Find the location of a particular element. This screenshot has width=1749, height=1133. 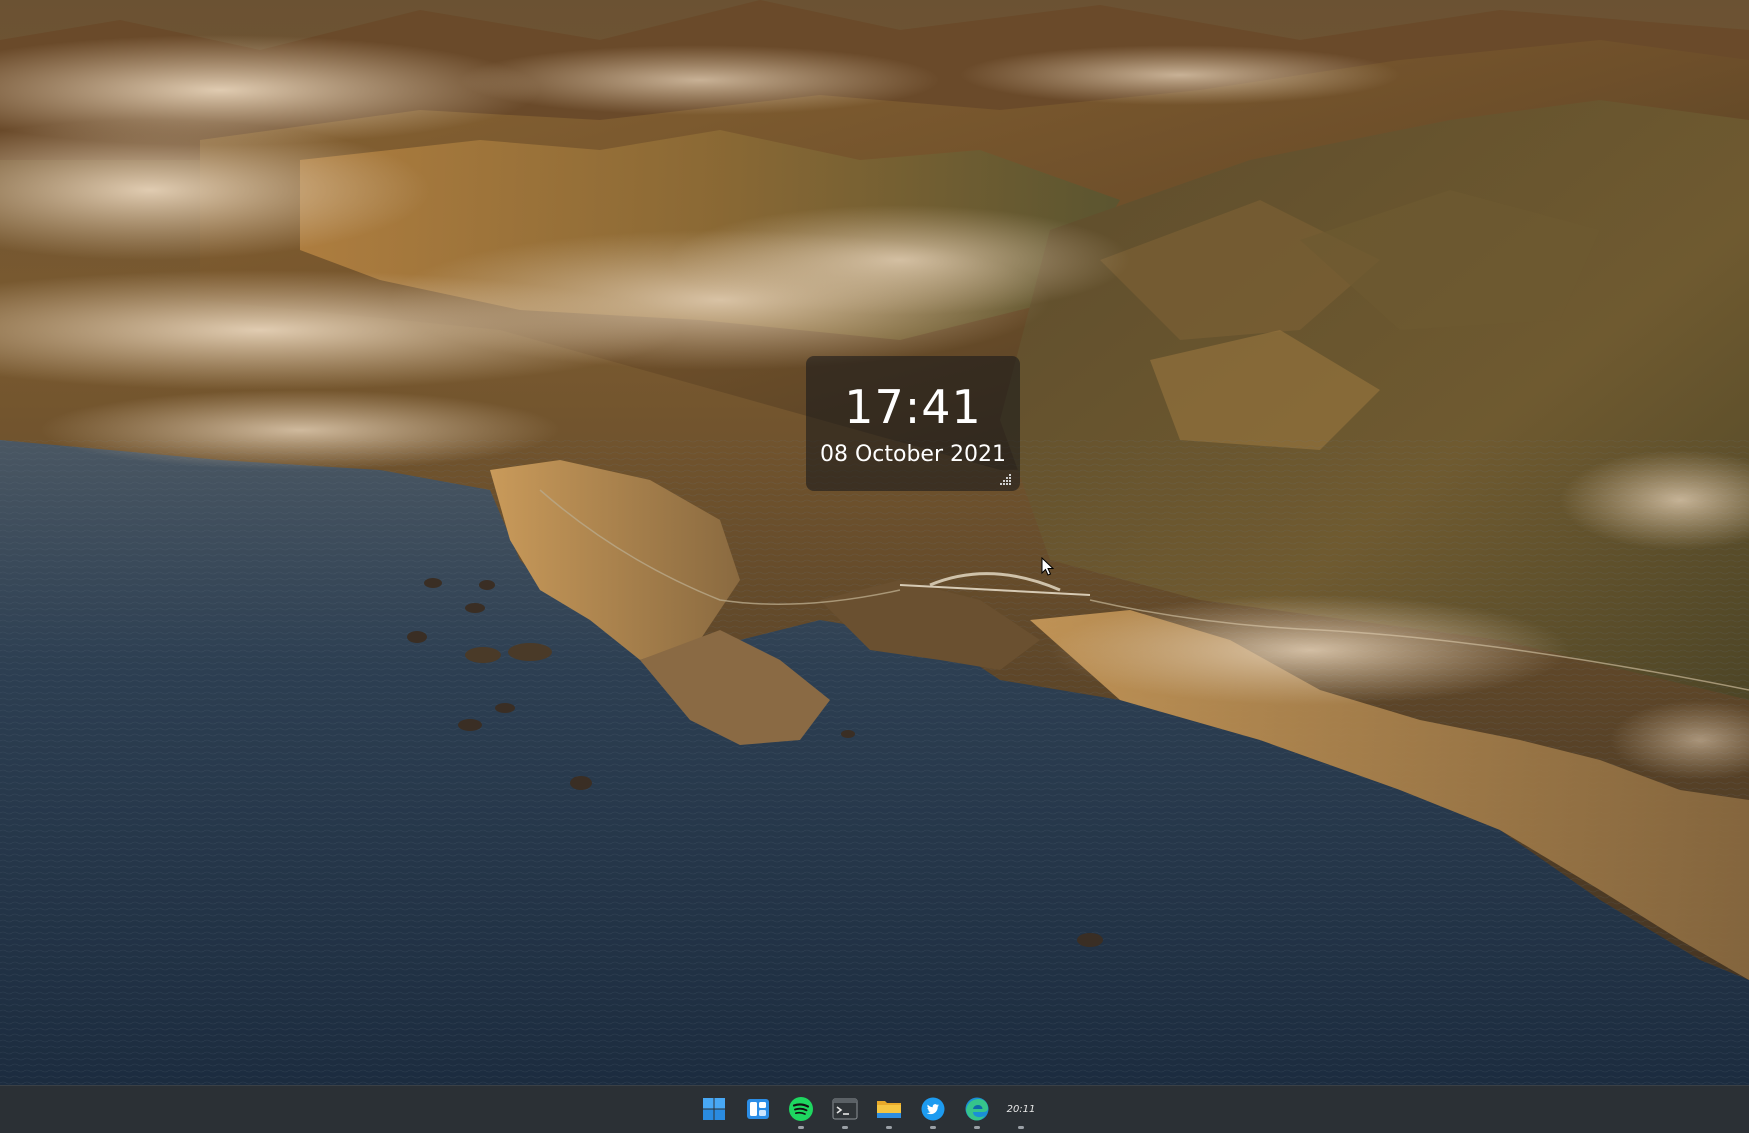

clock-time: 17:41 is located at coordinates (913, 407).